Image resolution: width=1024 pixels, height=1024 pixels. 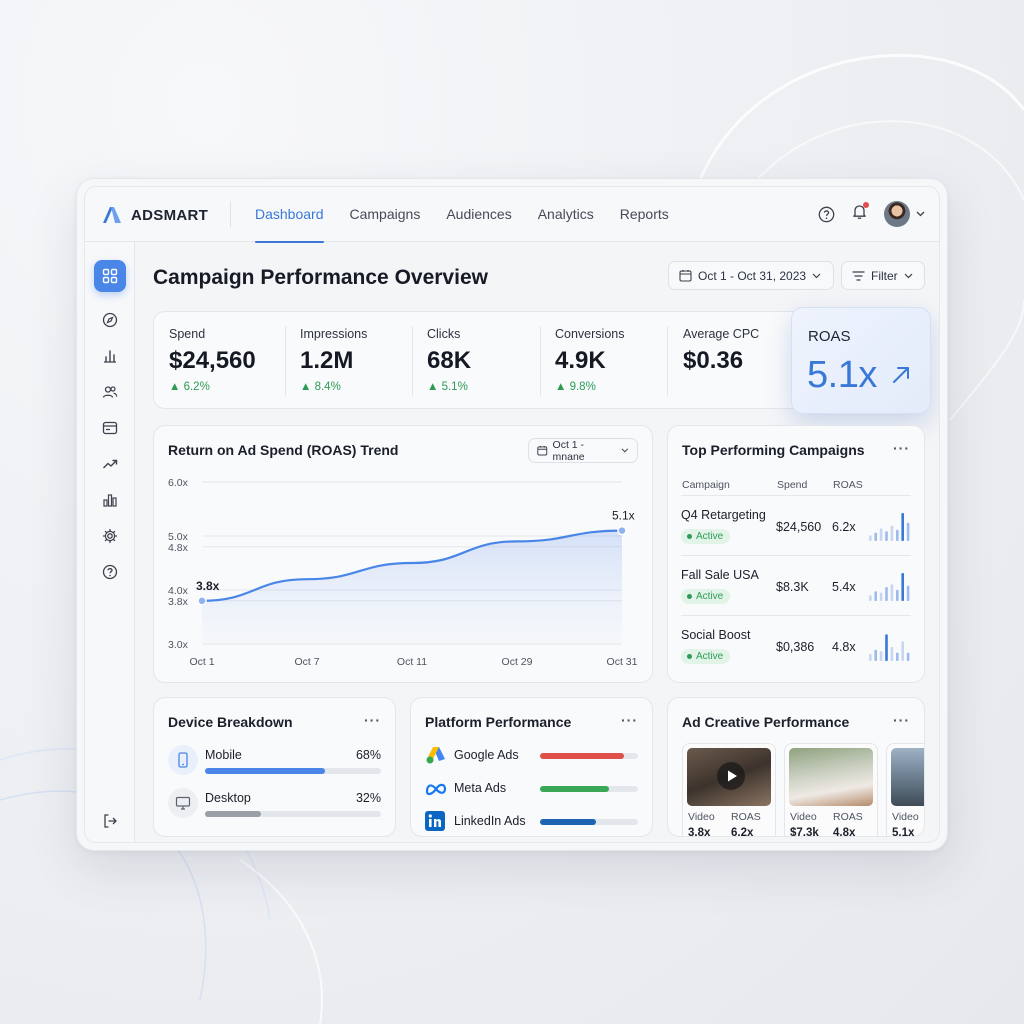 What do you see at coordinates (706, 485) in the screenshot?
I see `column-header-campaign: Campaign` at bounding box center [706, 485].